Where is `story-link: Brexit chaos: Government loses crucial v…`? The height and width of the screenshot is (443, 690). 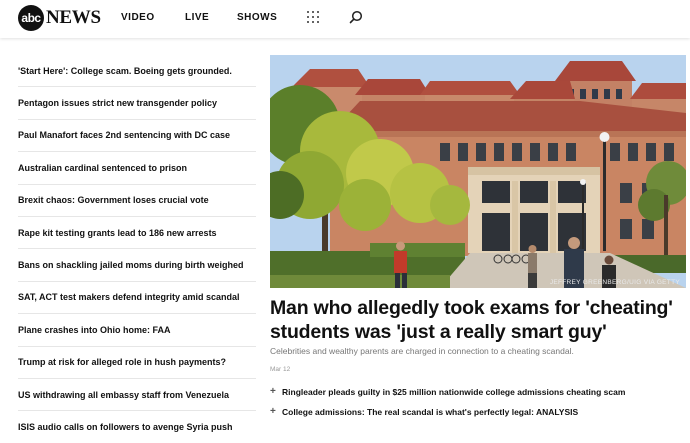 story-link: Brexit chaos: Government loses crucial v… is located at coordinates (137, 201).